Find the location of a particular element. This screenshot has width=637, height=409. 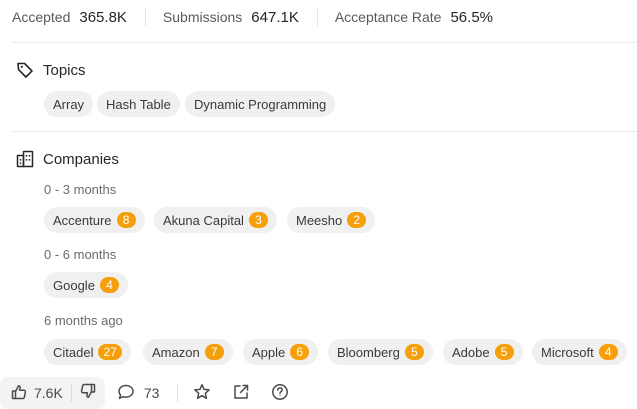

topic-tag-label: Hash Table is located at coordinates (138, 104).